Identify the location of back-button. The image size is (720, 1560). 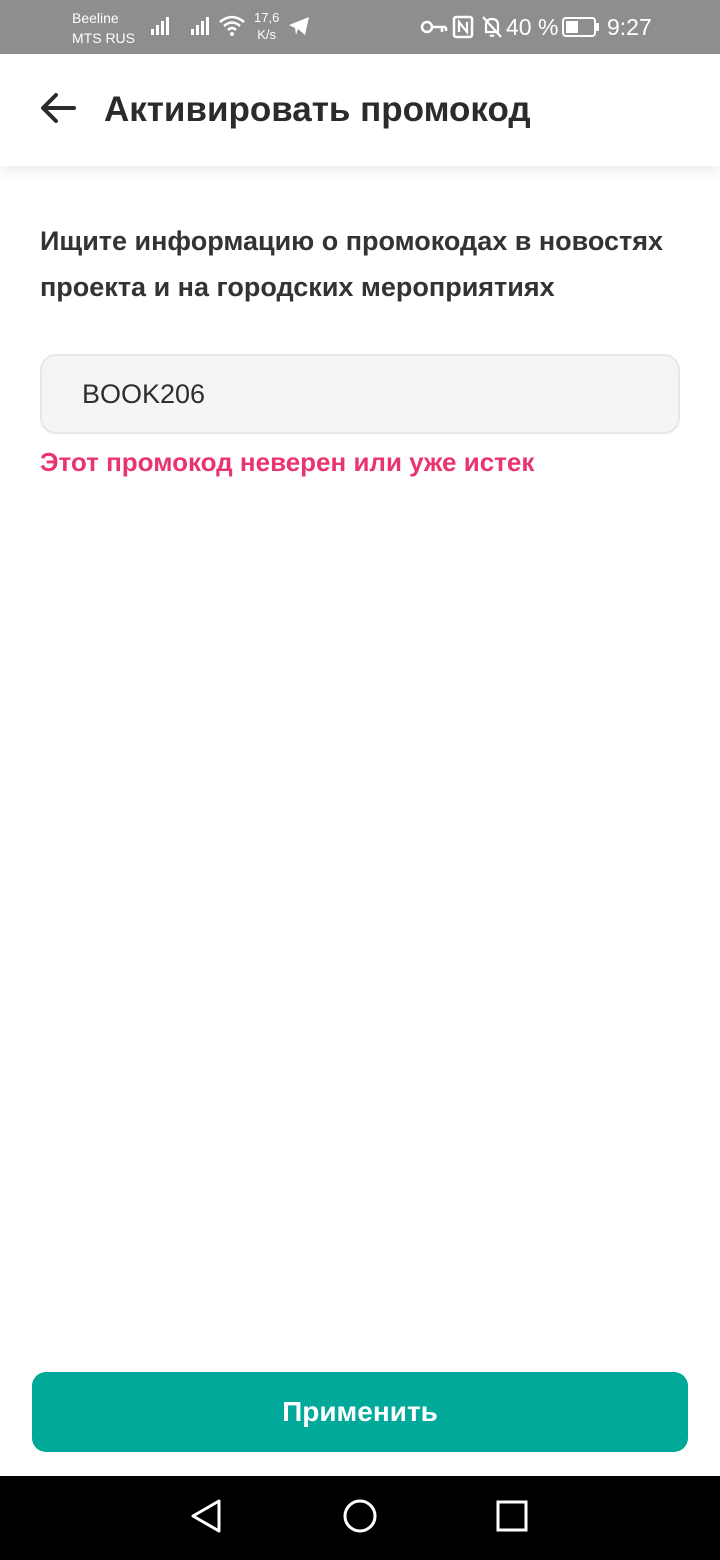
(58, 110).